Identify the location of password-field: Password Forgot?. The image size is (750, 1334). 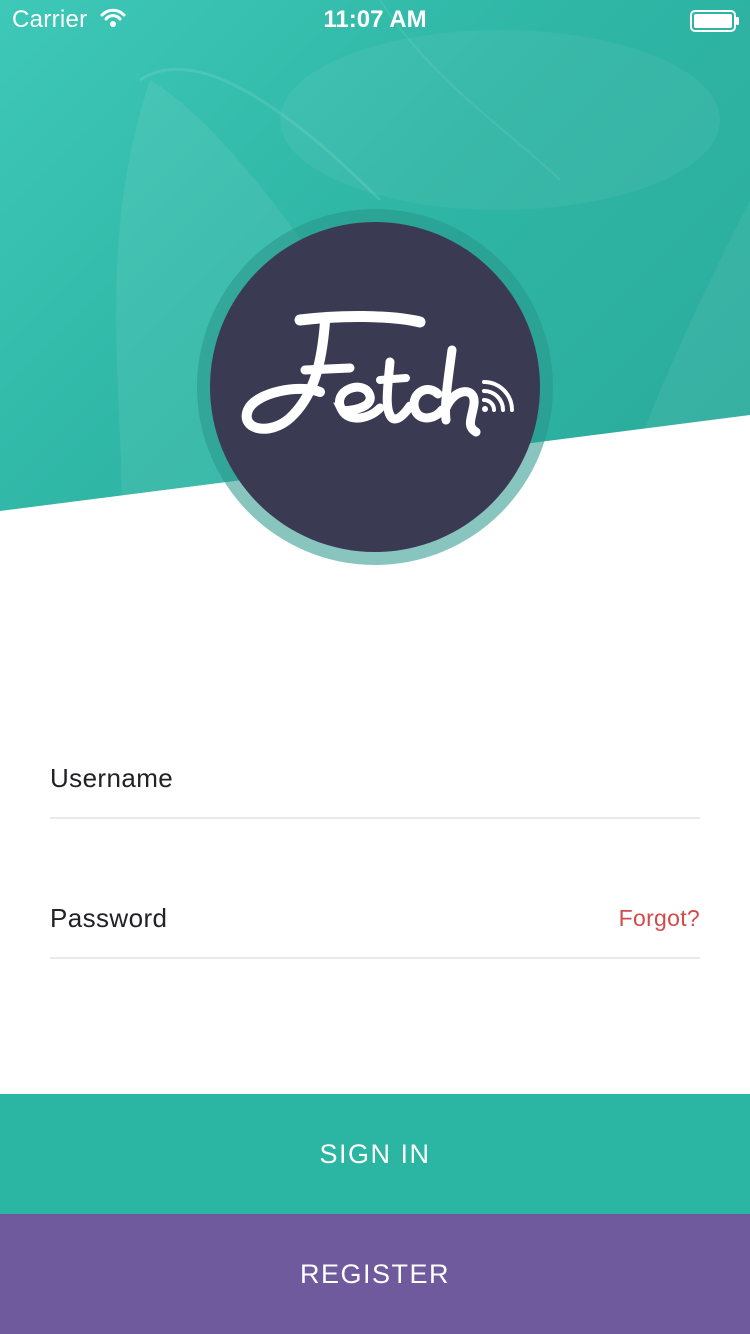
(375, 923).